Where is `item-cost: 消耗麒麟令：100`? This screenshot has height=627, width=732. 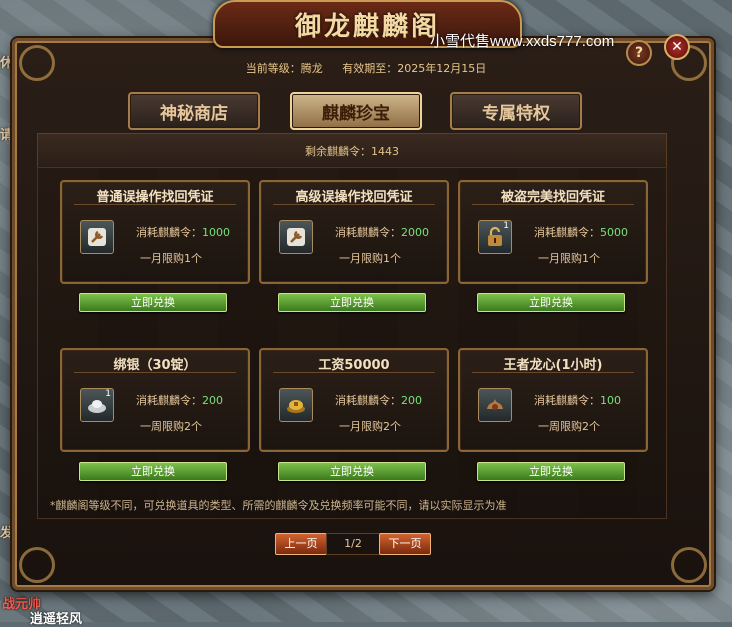
item-cost: 消耗麒麟令：100 is located at coordinates (577, 400).